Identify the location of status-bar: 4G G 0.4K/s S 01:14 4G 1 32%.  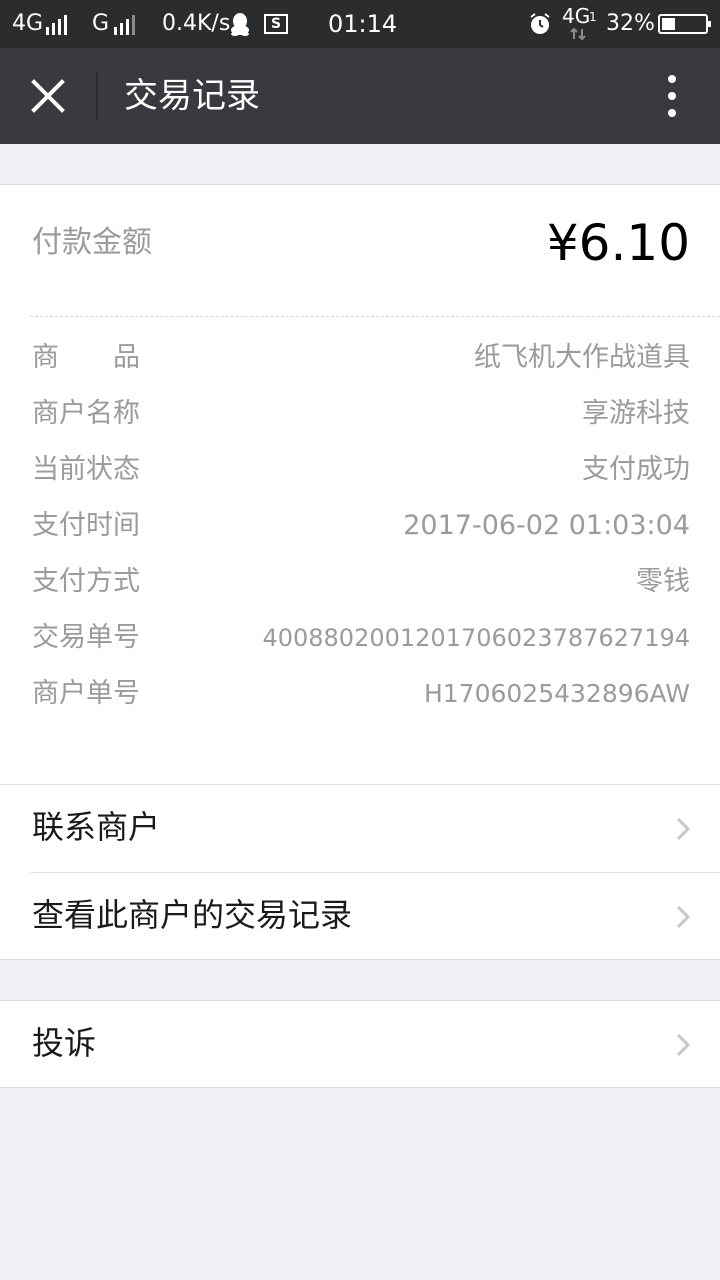
(360, 24).